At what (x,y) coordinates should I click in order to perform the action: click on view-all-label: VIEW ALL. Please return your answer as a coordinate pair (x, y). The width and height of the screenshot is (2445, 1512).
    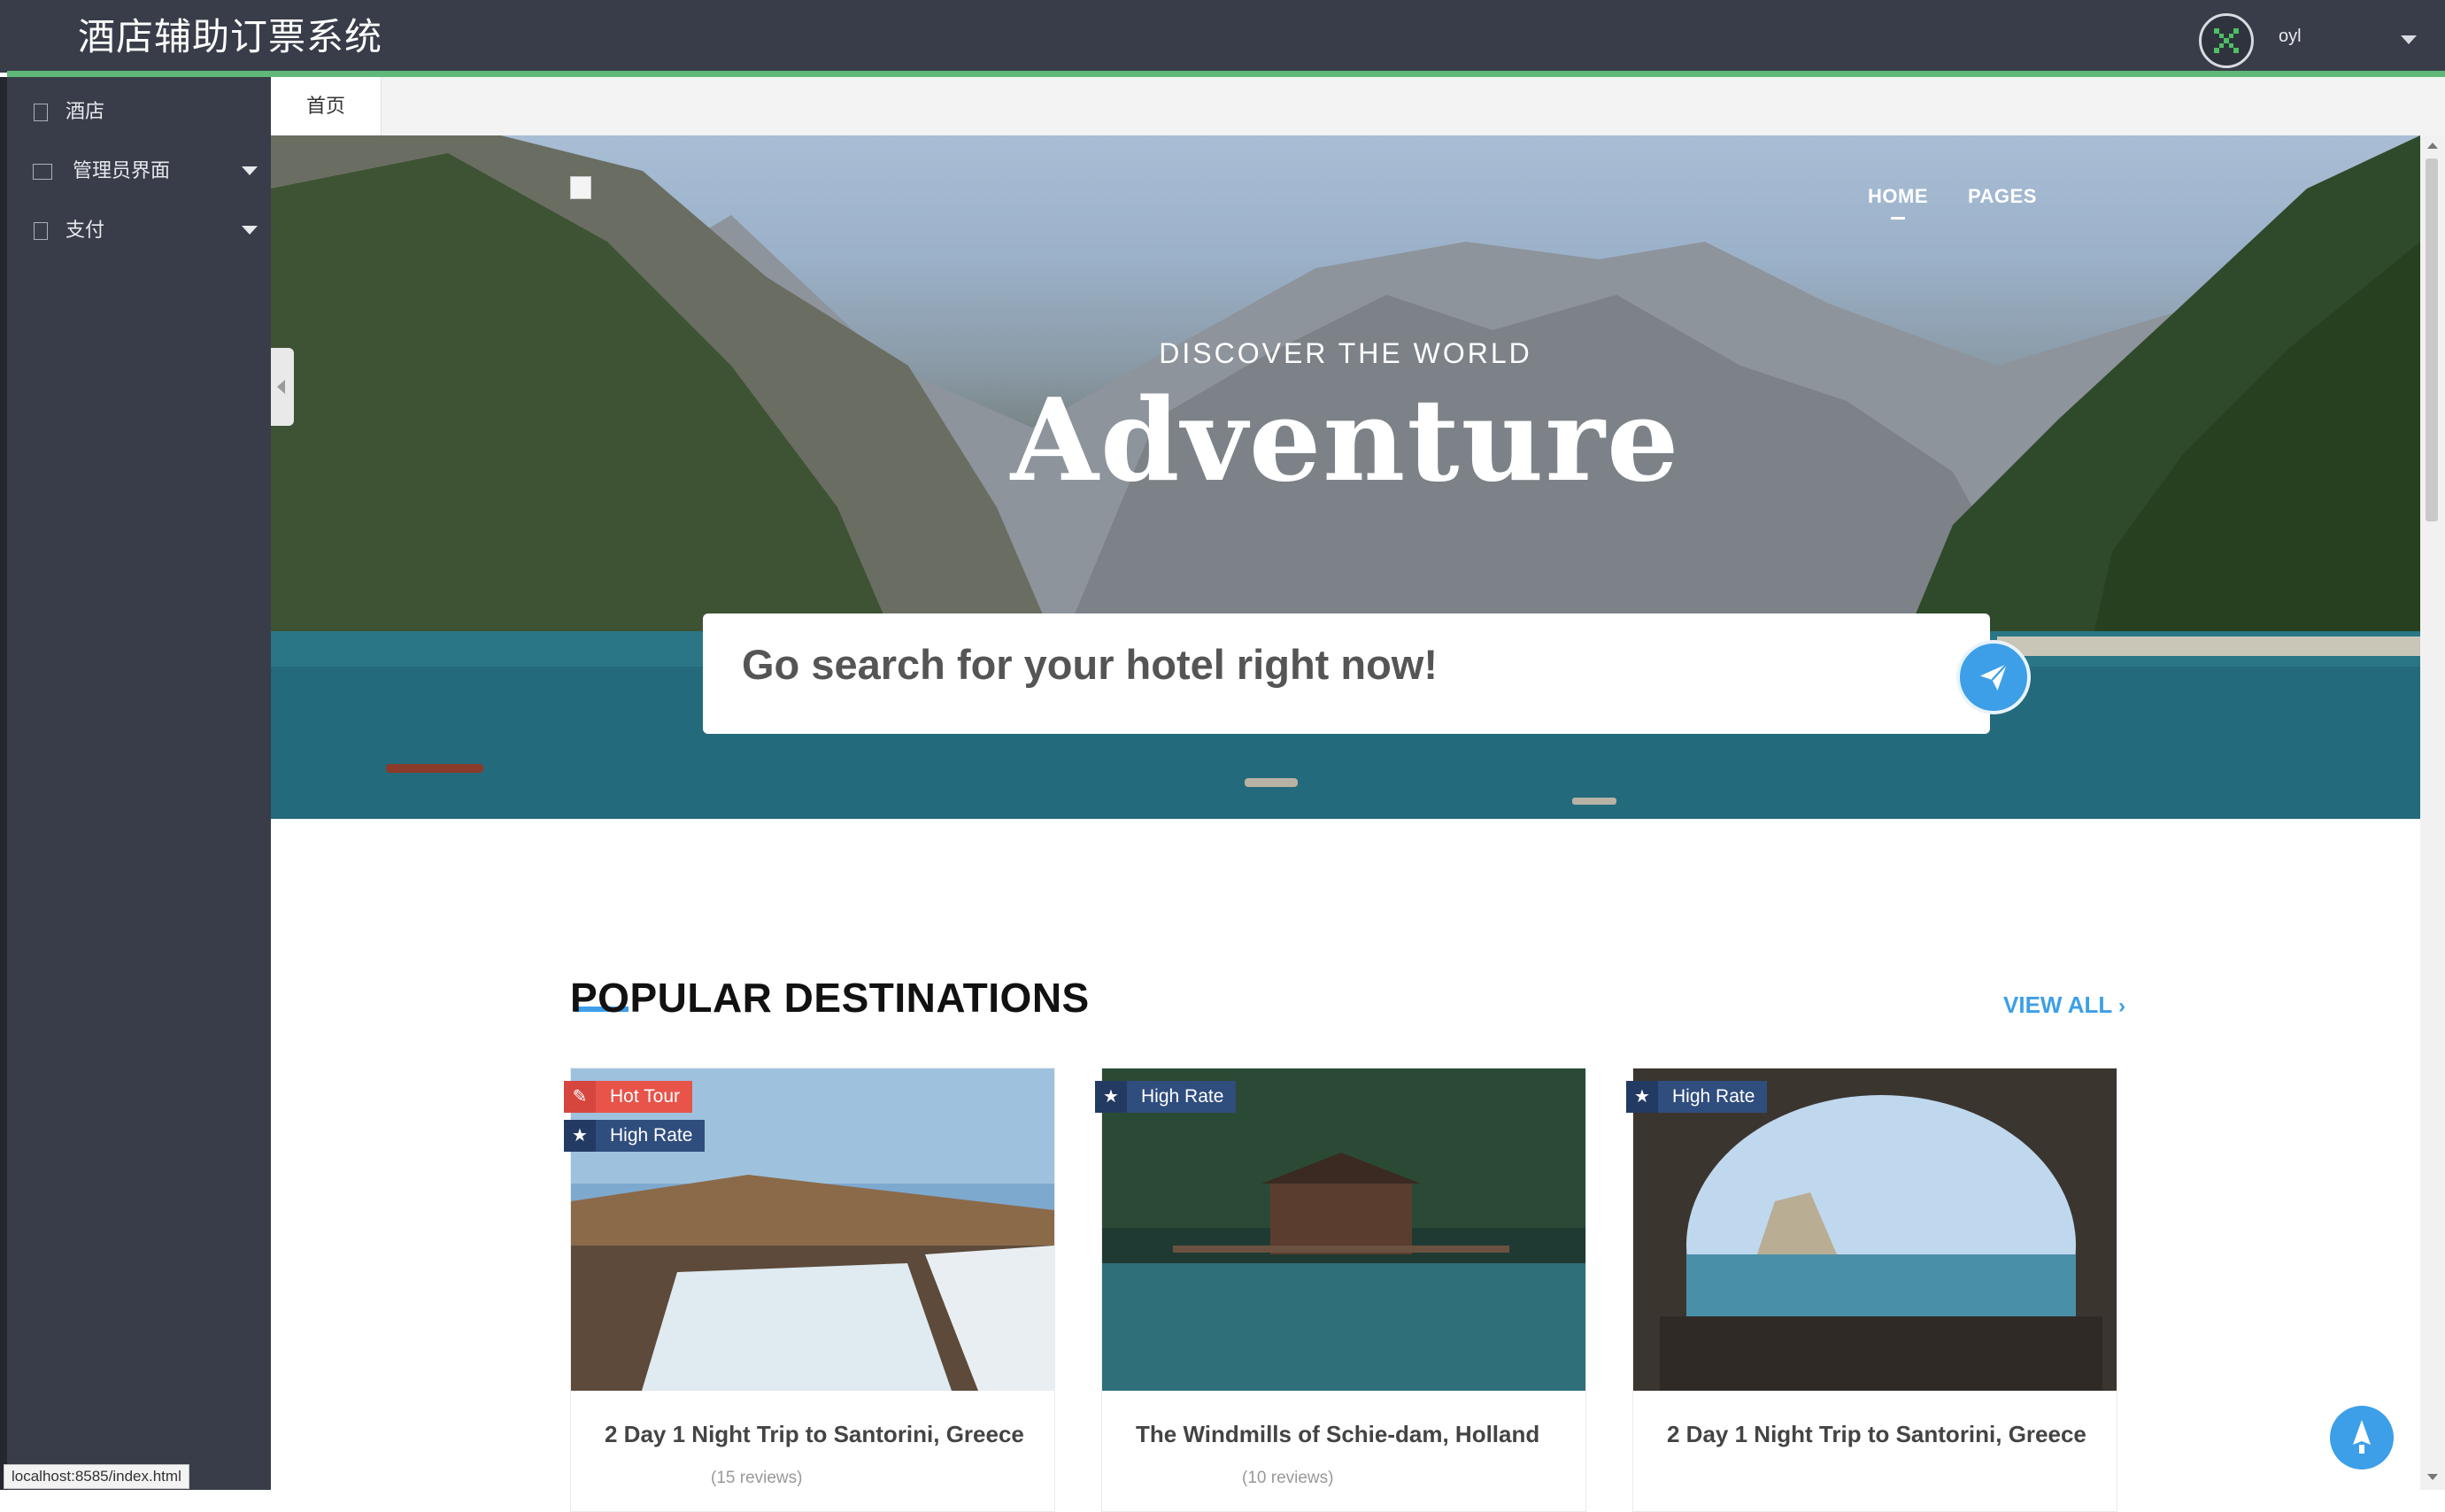
    Looking at the image, I should click on (2057, 1004).